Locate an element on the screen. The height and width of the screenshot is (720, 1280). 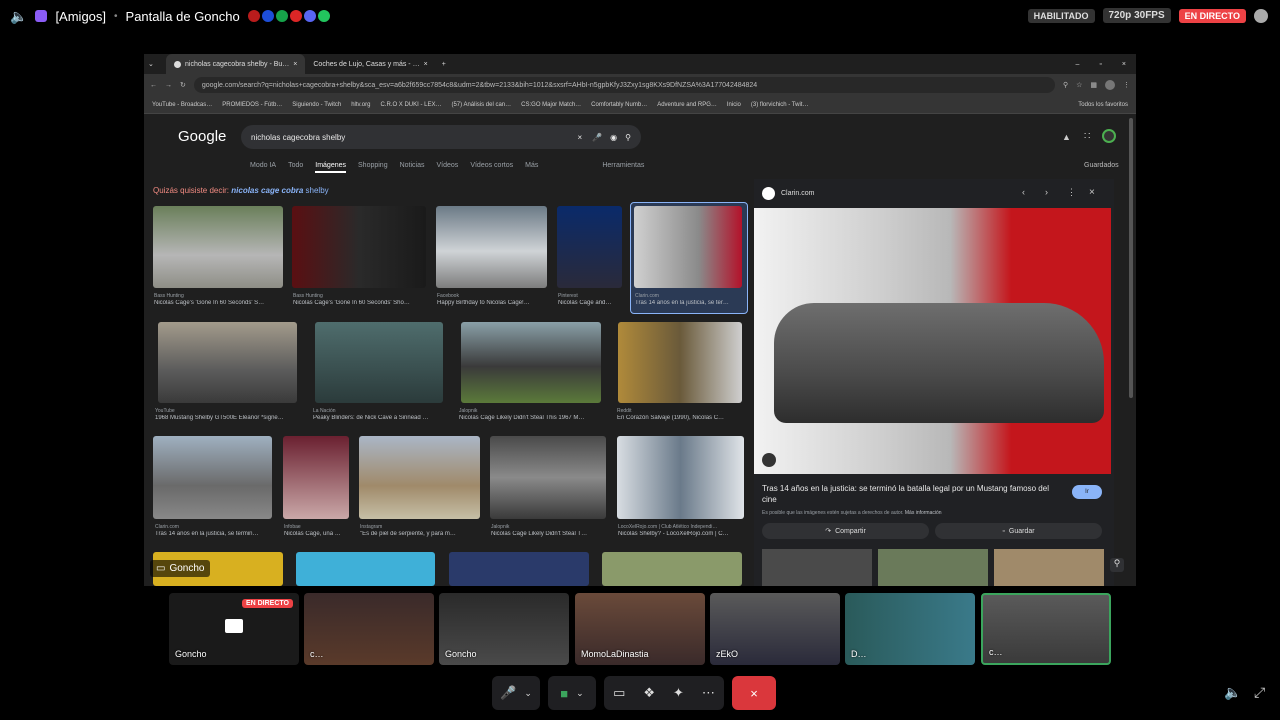
preview-image is located at coordinates (932, 341).